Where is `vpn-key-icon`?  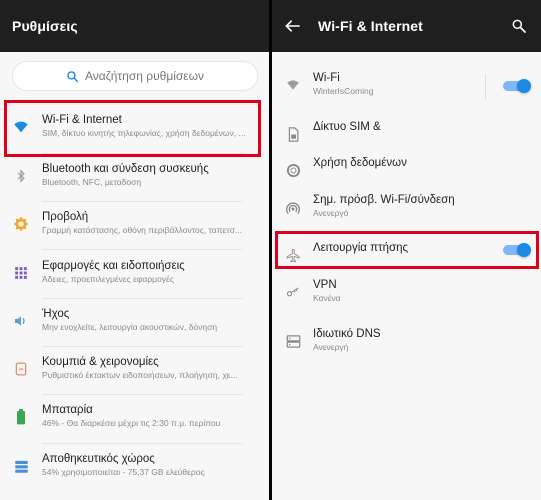 vpn-key-icon is located at coordinates (293, 292).